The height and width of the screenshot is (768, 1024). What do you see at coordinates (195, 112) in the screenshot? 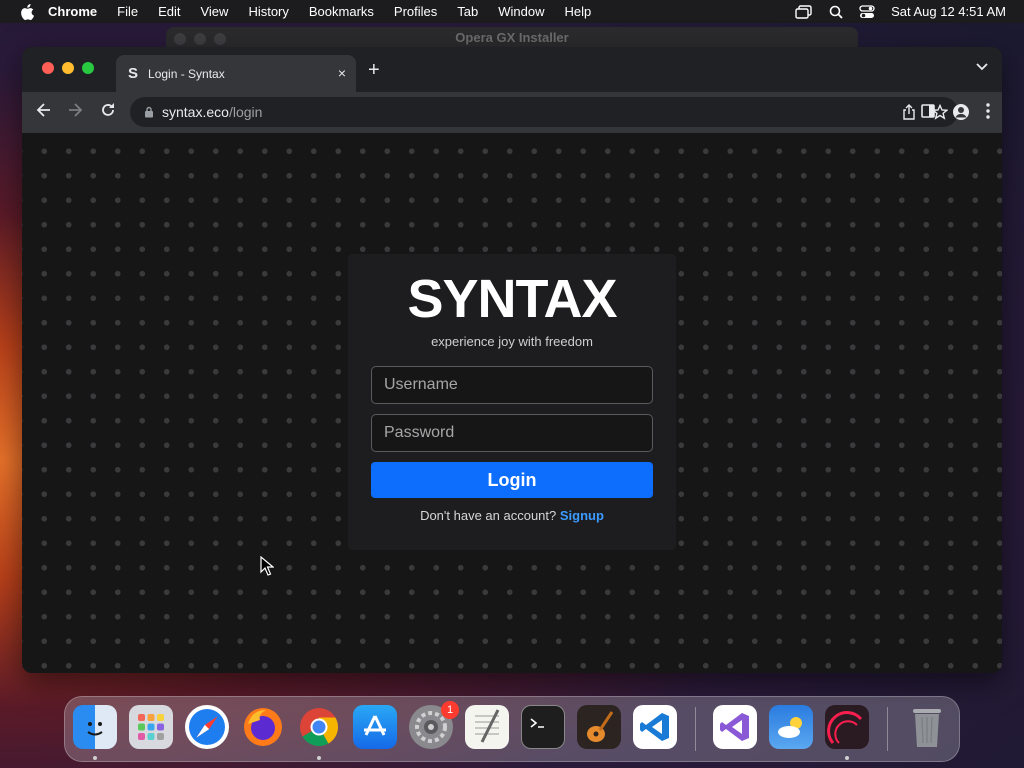
I see `url-host: syntax.eco` at bounding box center [195, 112].